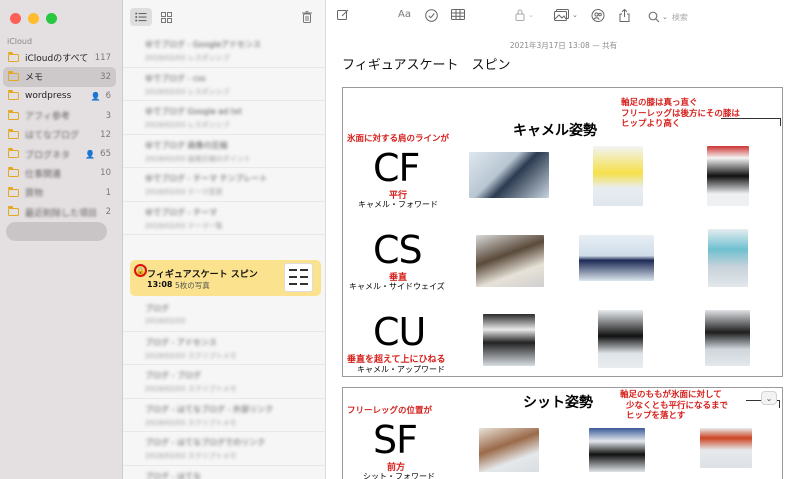  What do you see at coordinates (224, 218) in the screenshot?
I see `note-list-item: ゆでブログ - テーマ 2018/02/03 テーマ一覧` at bounding box center [224, 218].